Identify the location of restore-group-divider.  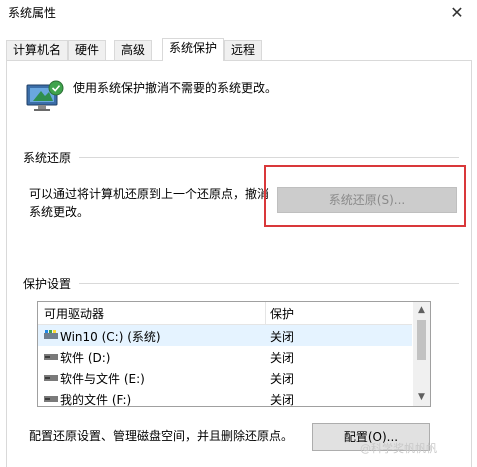
(269, 157).